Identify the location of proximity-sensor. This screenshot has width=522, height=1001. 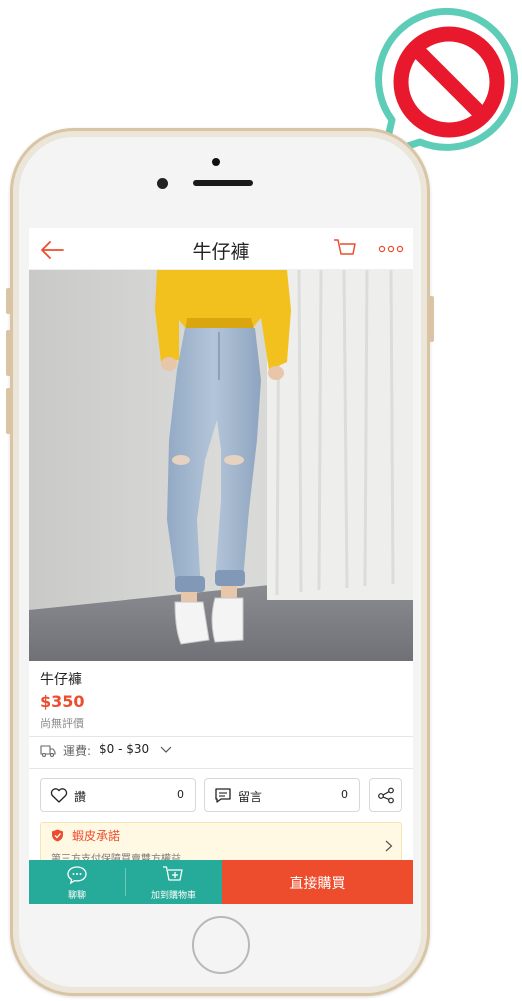
(216, 162).